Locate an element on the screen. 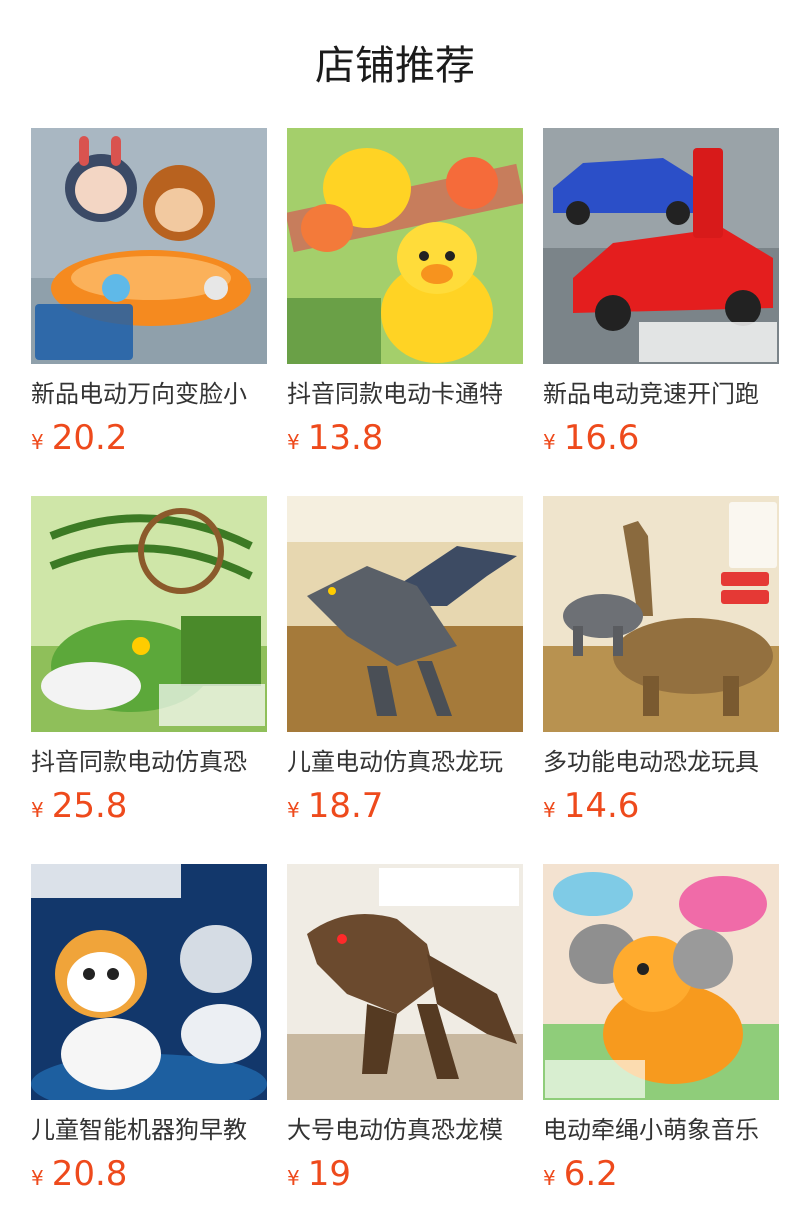  product-price: ¥18.7 is located at coordinates (335, 806).